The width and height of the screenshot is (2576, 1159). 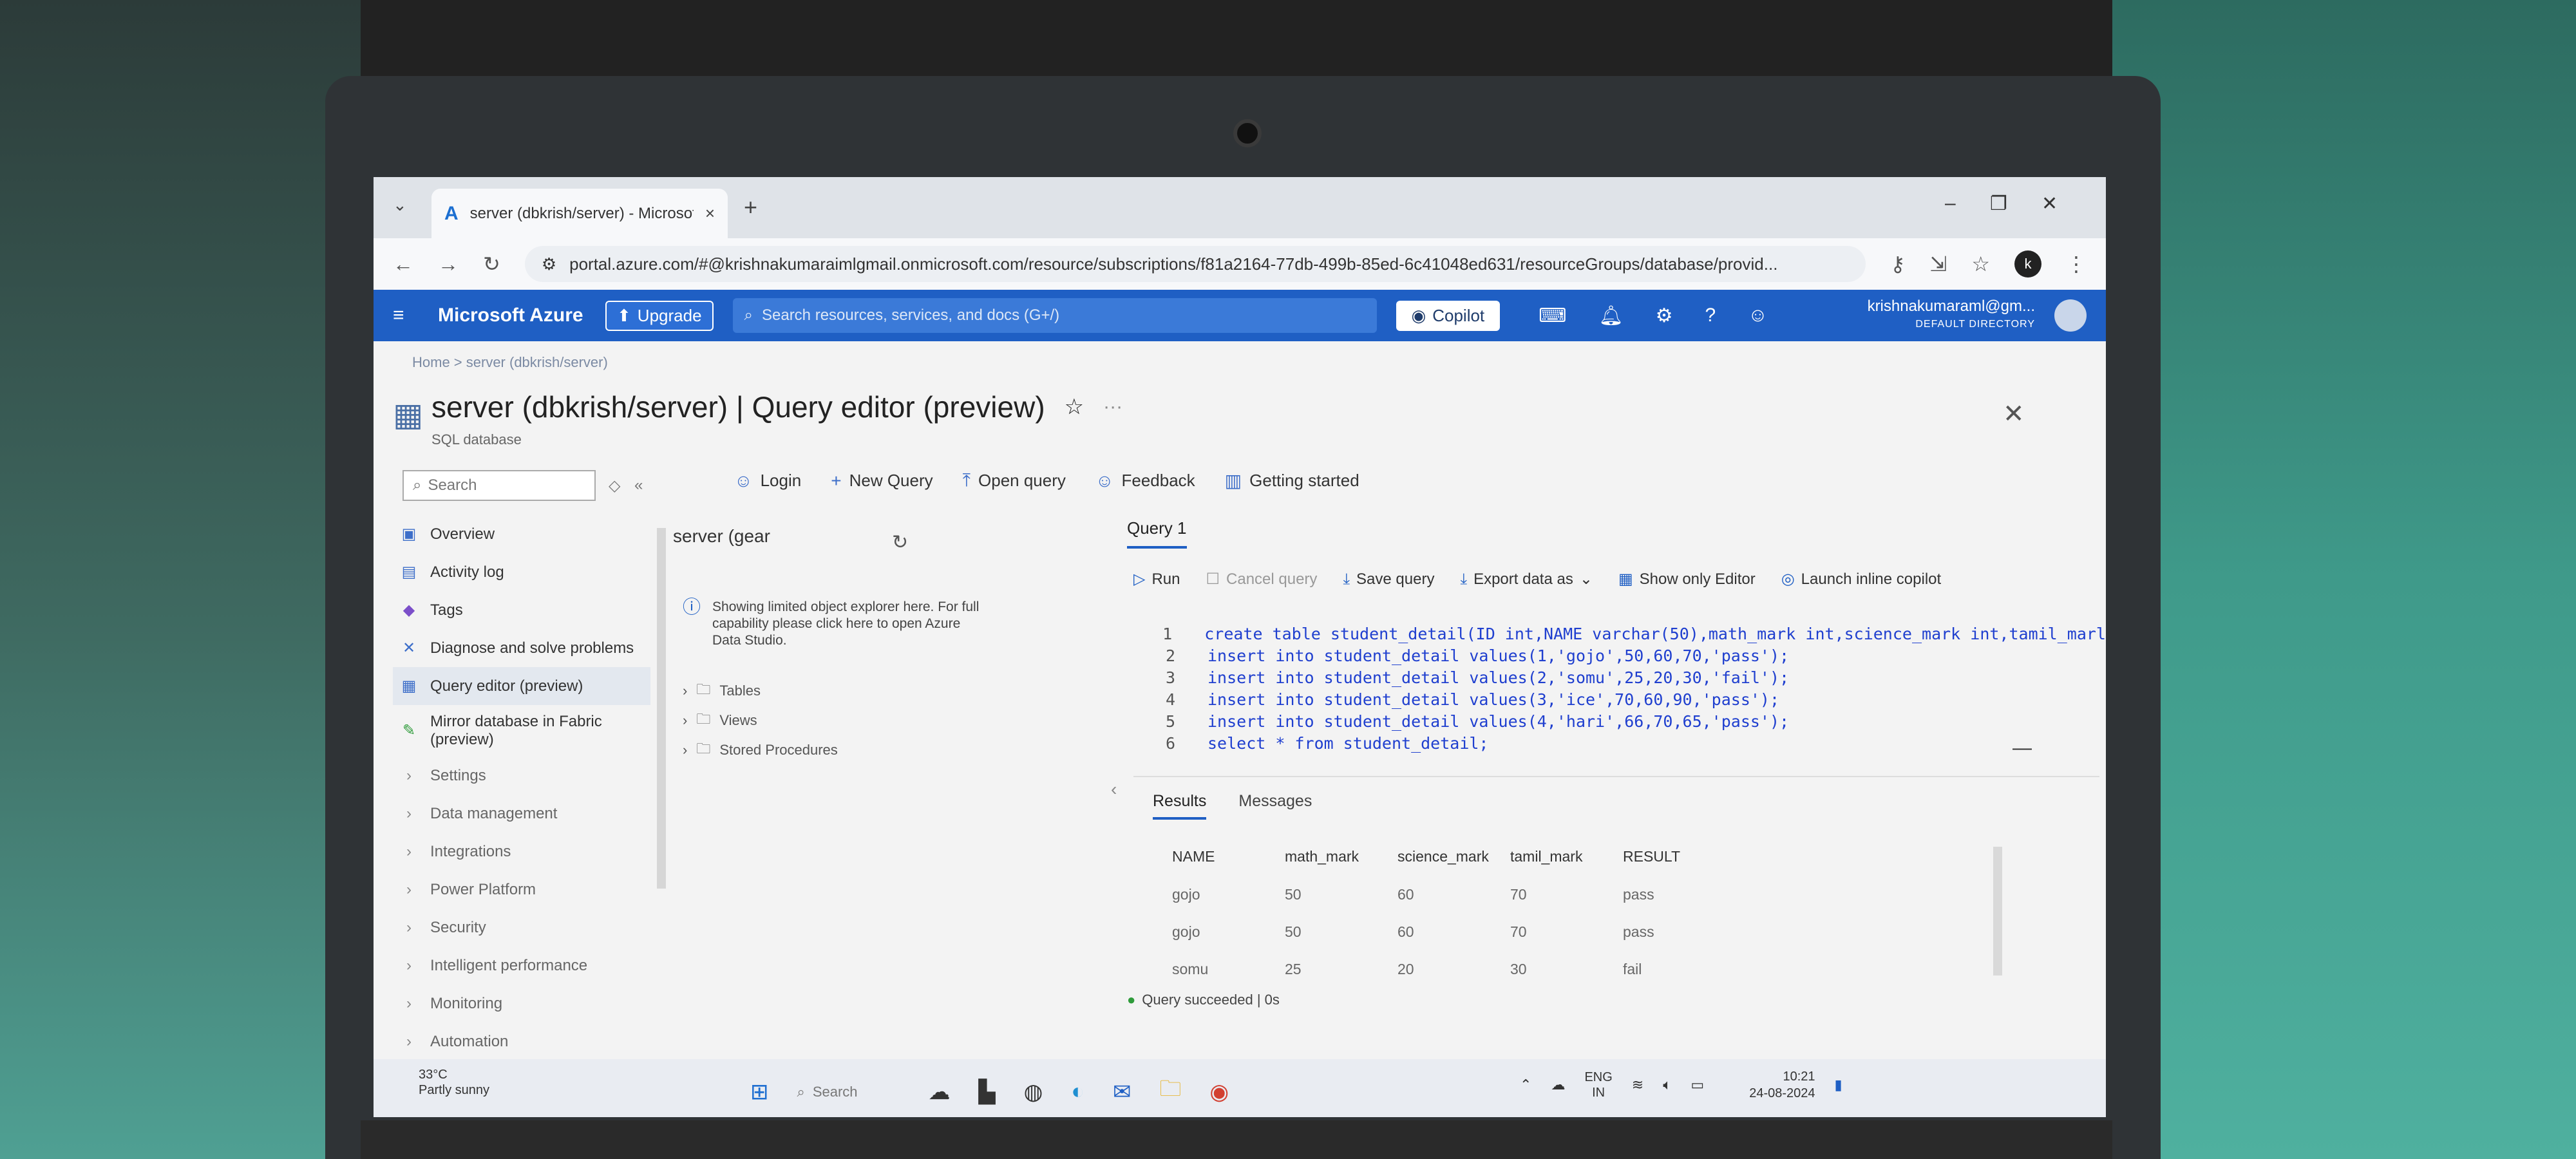 What do you see at coordinates (406, 315) in the screenshot?
I see `portal-menu-icon: ≡` at bounding box center [406, 315].